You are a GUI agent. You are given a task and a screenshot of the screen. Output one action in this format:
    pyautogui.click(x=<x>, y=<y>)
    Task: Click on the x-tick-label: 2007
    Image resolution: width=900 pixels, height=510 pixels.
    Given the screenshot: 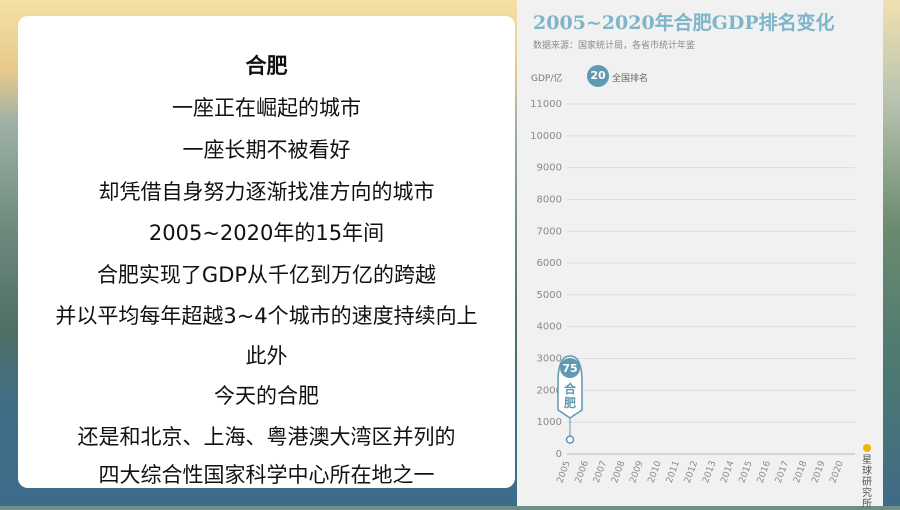 What is the action you would take?
    pyautogui.click(x=600, y=472)
    